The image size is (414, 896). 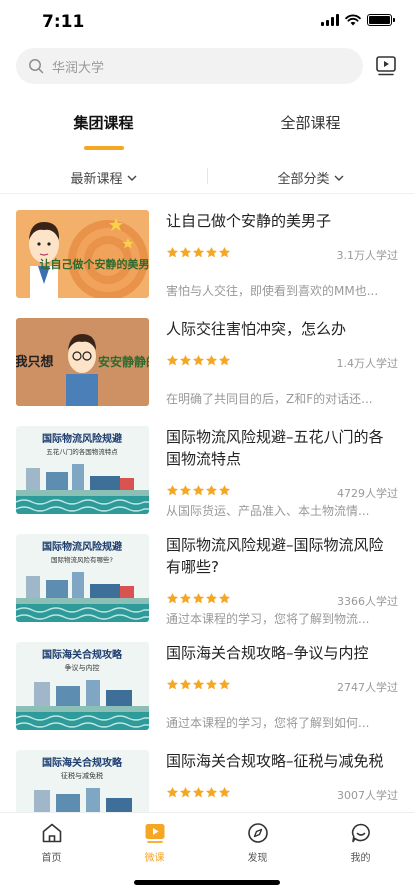 What do you see at coordinates (123, 361) in the screenshot?
I see `thumbnail-caption-right: 安安静静的` at bounding box center [123, 361].